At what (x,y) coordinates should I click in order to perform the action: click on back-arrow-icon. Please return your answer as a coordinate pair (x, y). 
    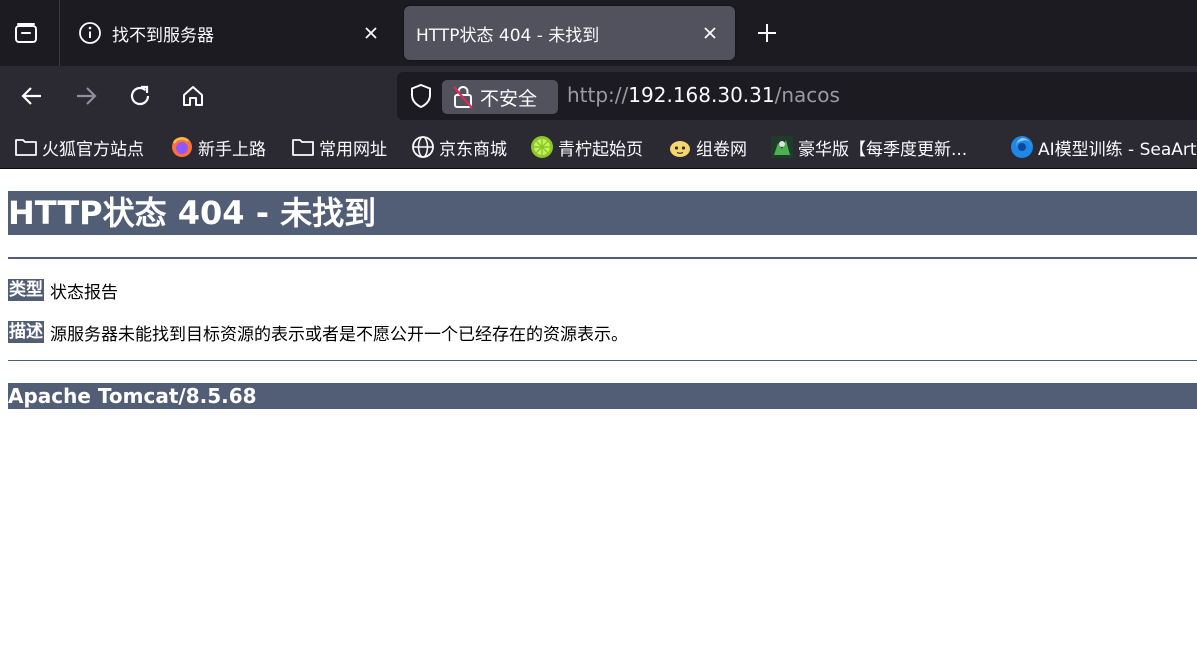
    Looking at the image, I should click on (31, 96).